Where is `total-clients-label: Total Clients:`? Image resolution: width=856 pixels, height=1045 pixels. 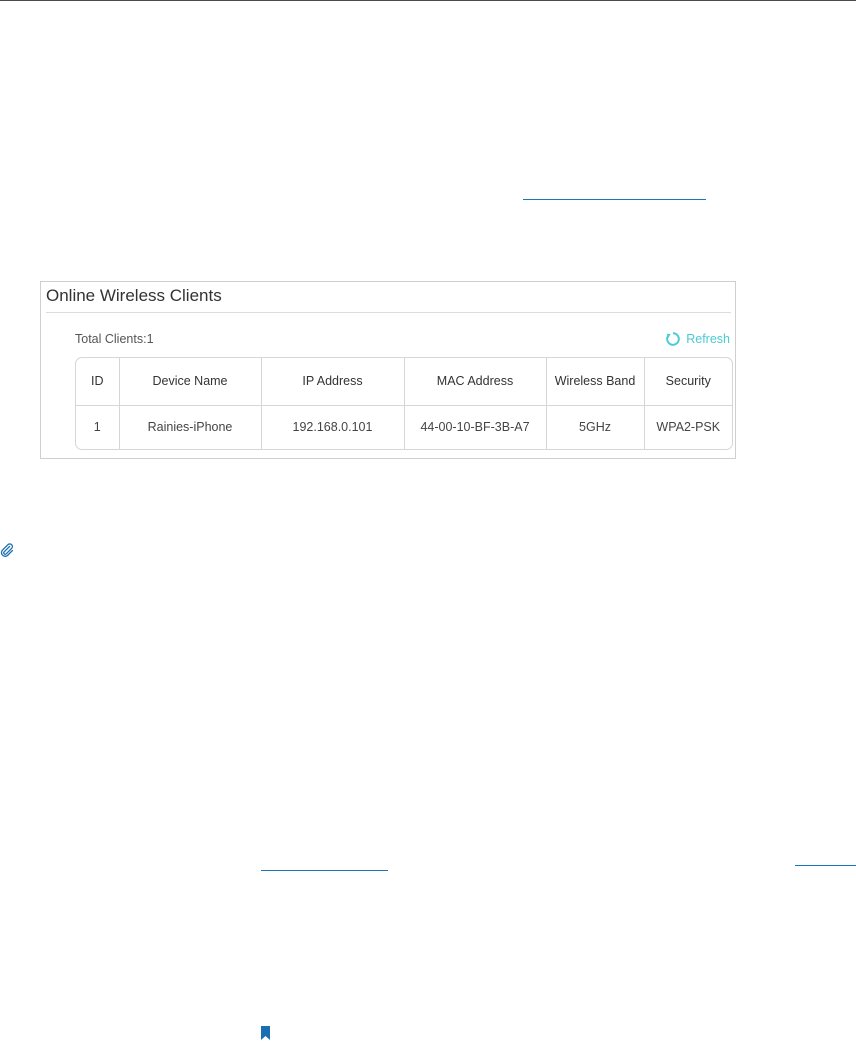 total-clients-label: Total Clients: is located at coordinates (111, 339).